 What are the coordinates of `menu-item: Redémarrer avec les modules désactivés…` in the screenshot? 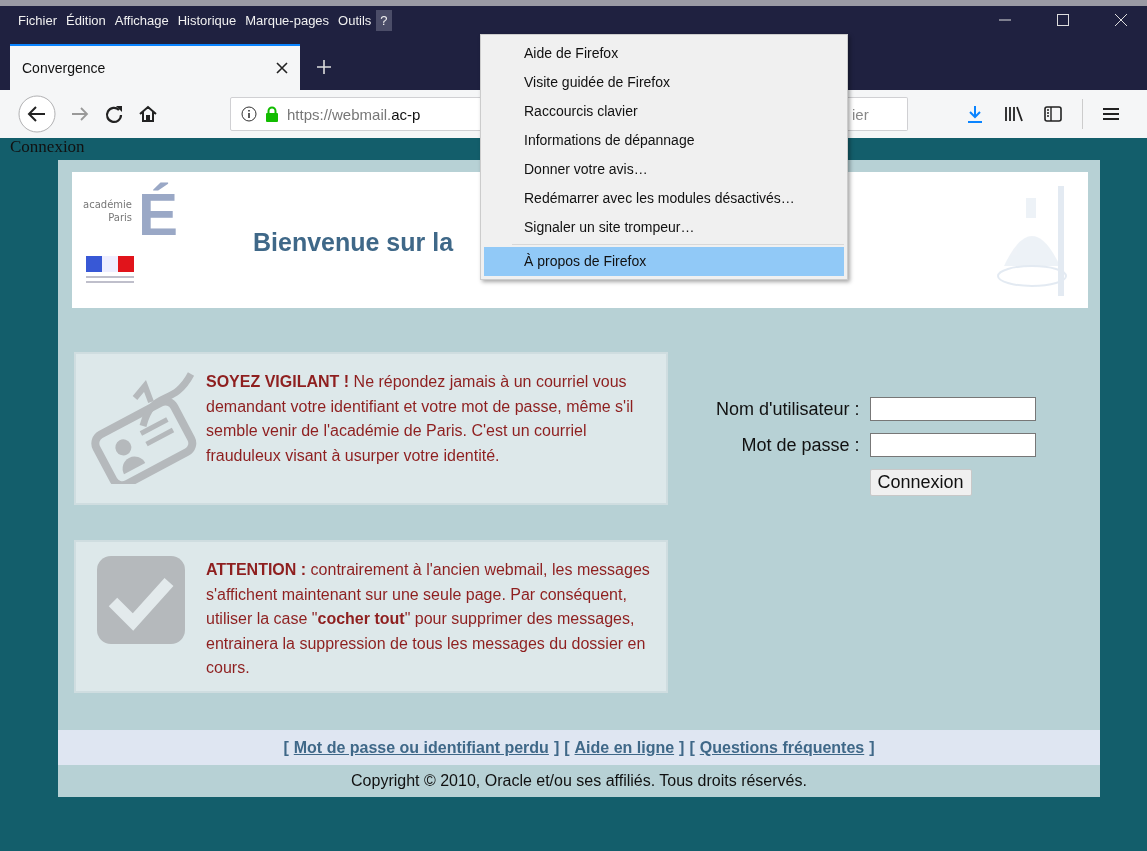 It's located at (664, 198).